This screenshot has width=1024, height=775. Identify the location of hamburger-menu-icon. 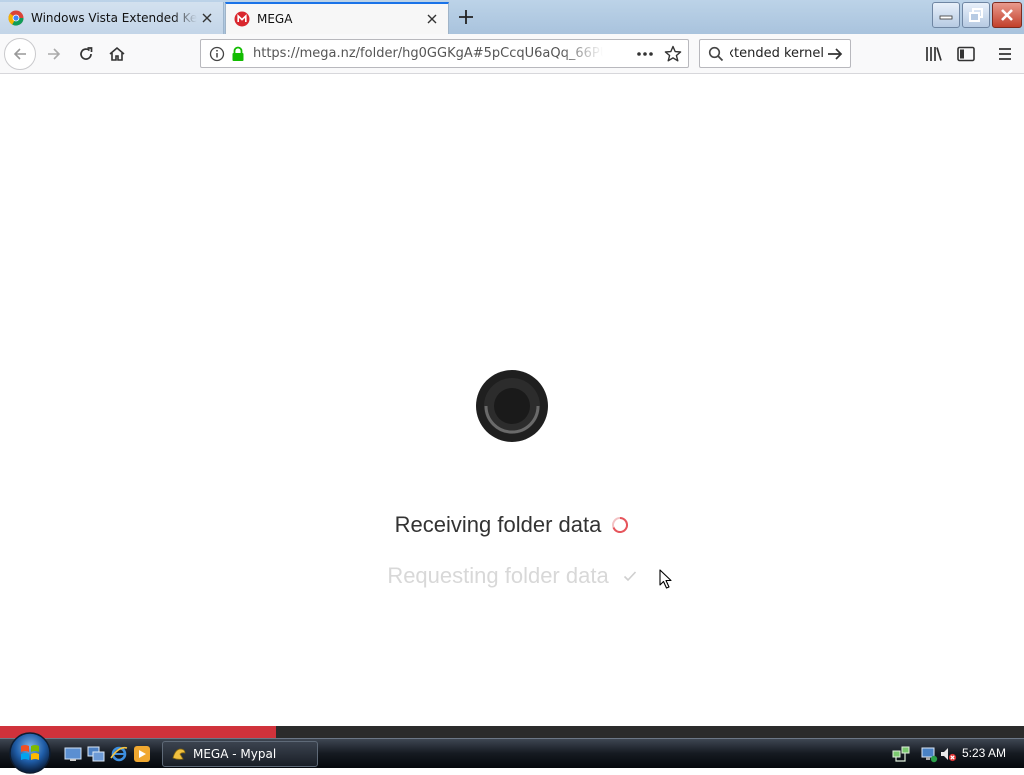
(1005, 54).